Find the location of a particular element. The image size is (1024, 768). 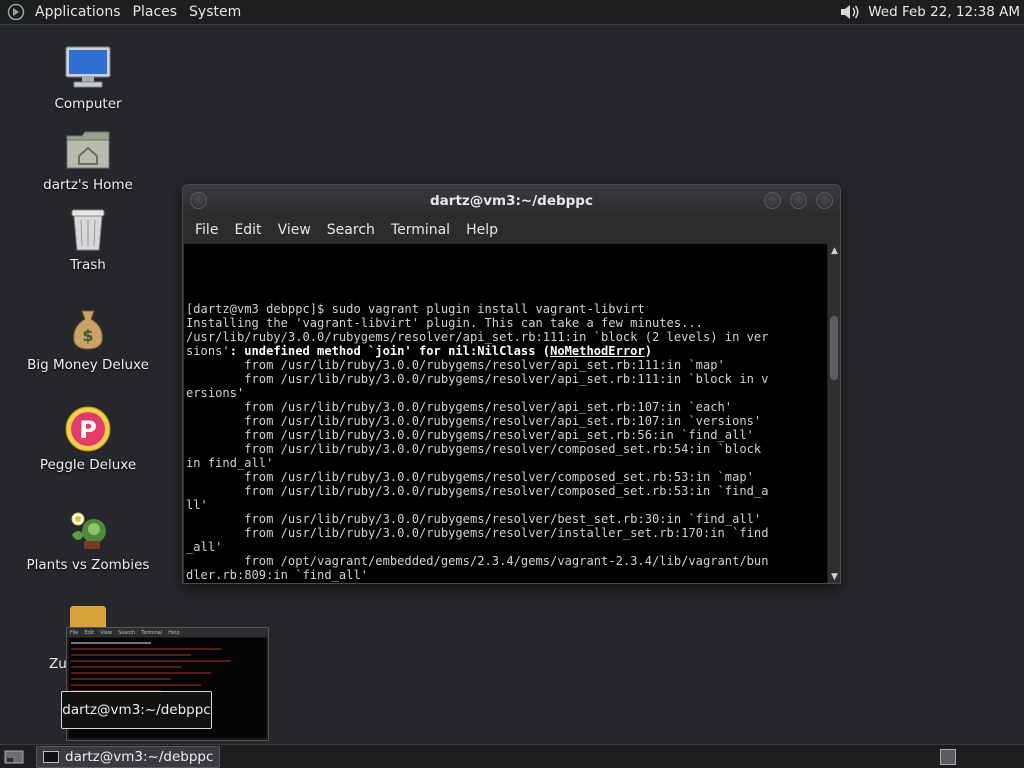

menu-edit: Edit is located at coordinates (247, 230).